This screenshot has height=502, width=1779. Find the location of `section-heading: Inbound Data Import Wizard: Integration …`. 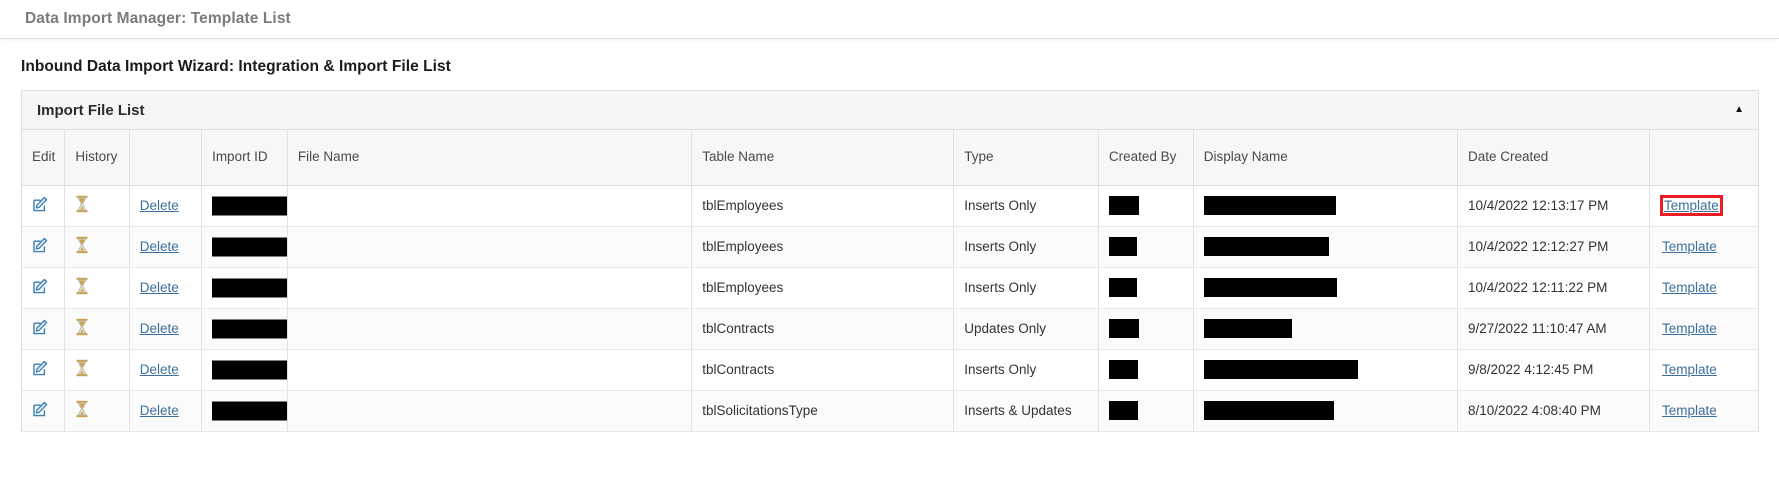

section-heading: Inbound Data Import Wizard: Integration … is located at coordinates (236, 66).